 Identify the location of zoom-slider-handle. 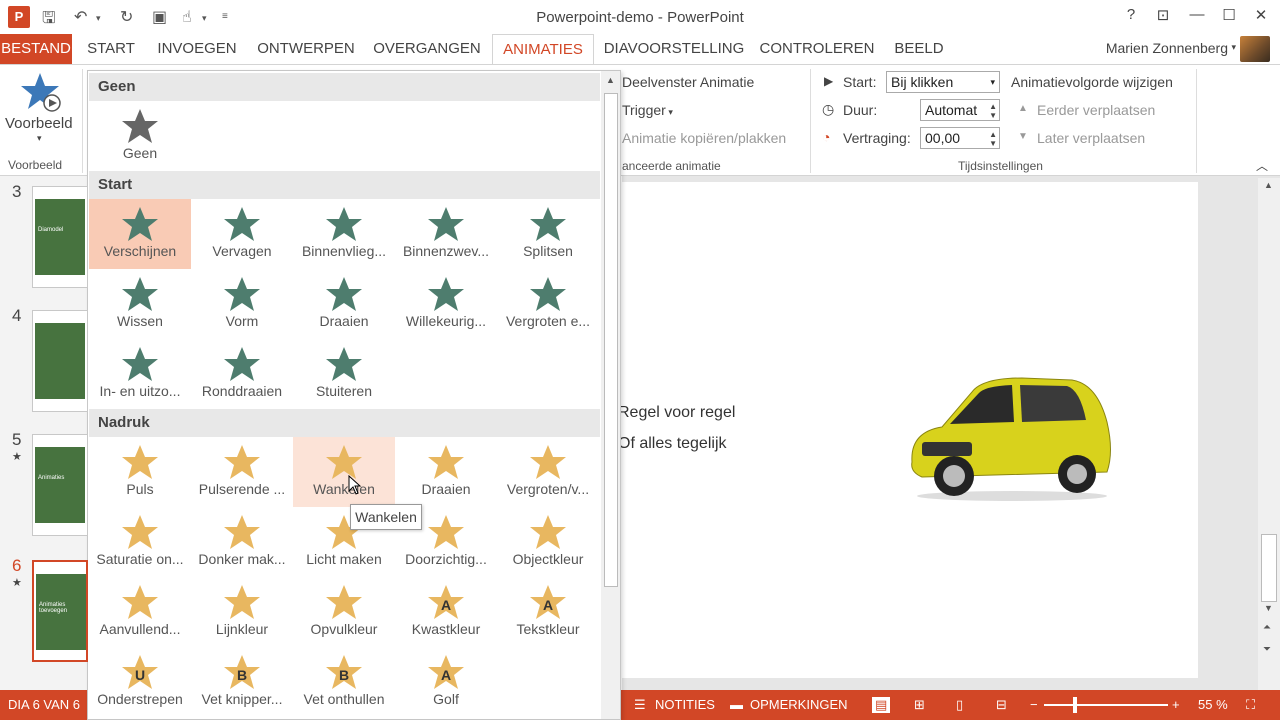
(1075, 705).